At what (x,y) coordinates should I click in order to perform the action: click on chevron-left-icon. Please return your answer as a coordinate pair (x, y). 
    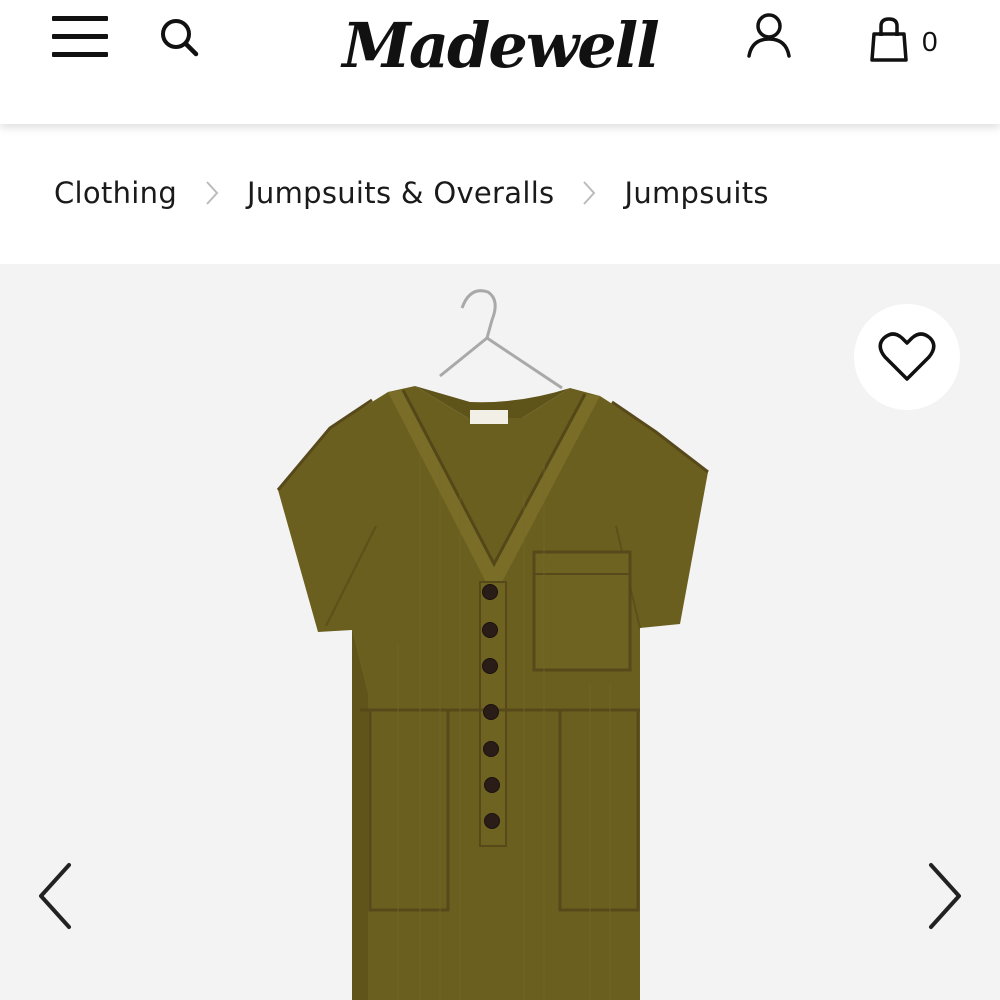
    Looking at the image, I should click on (55, 896).